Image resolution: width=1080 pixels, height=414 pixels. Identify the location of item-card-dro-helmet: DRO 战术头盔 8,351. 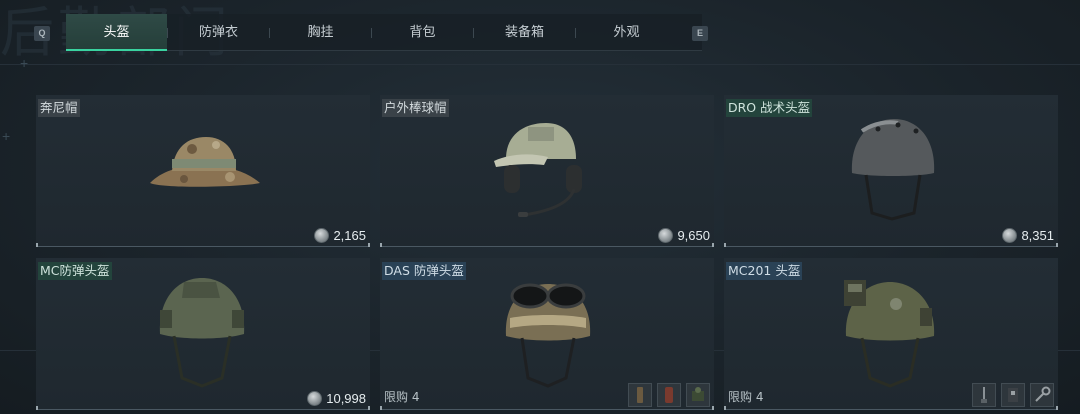
(891, 171).